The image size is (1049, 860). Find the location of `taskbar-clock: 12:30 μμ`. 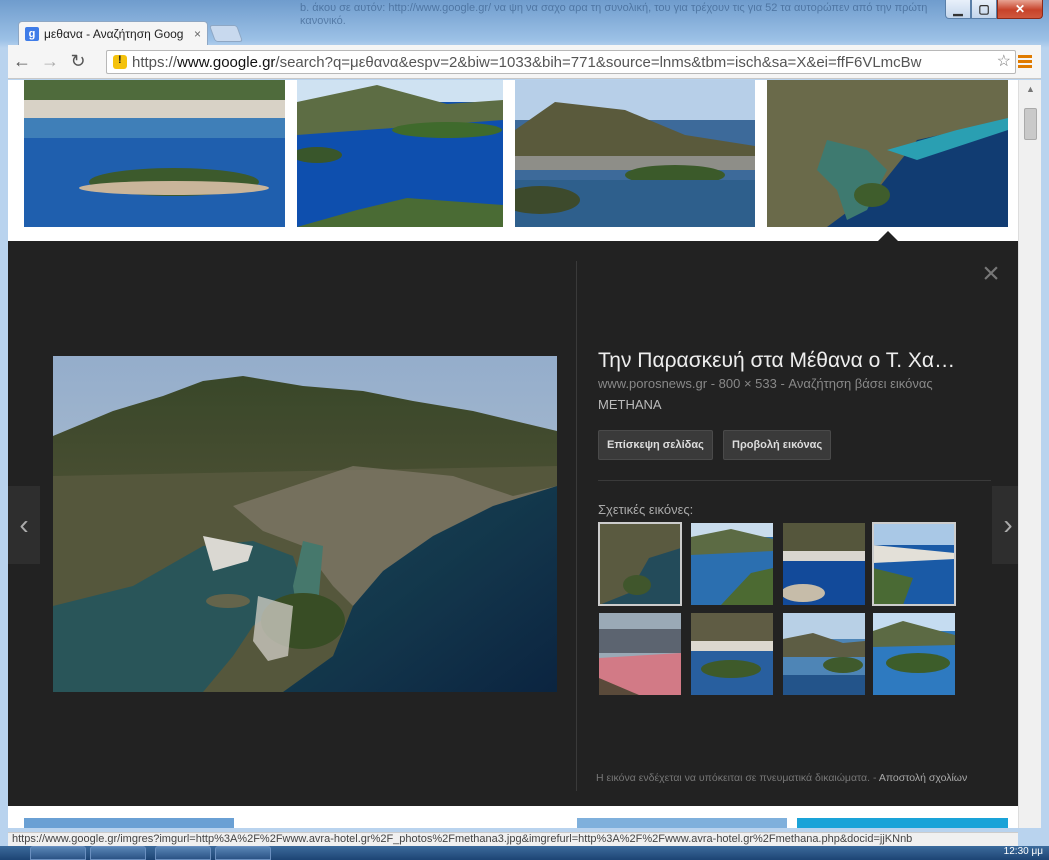

taskbar-clock: 12:30 μμ is located at coordinates (1023, 851).